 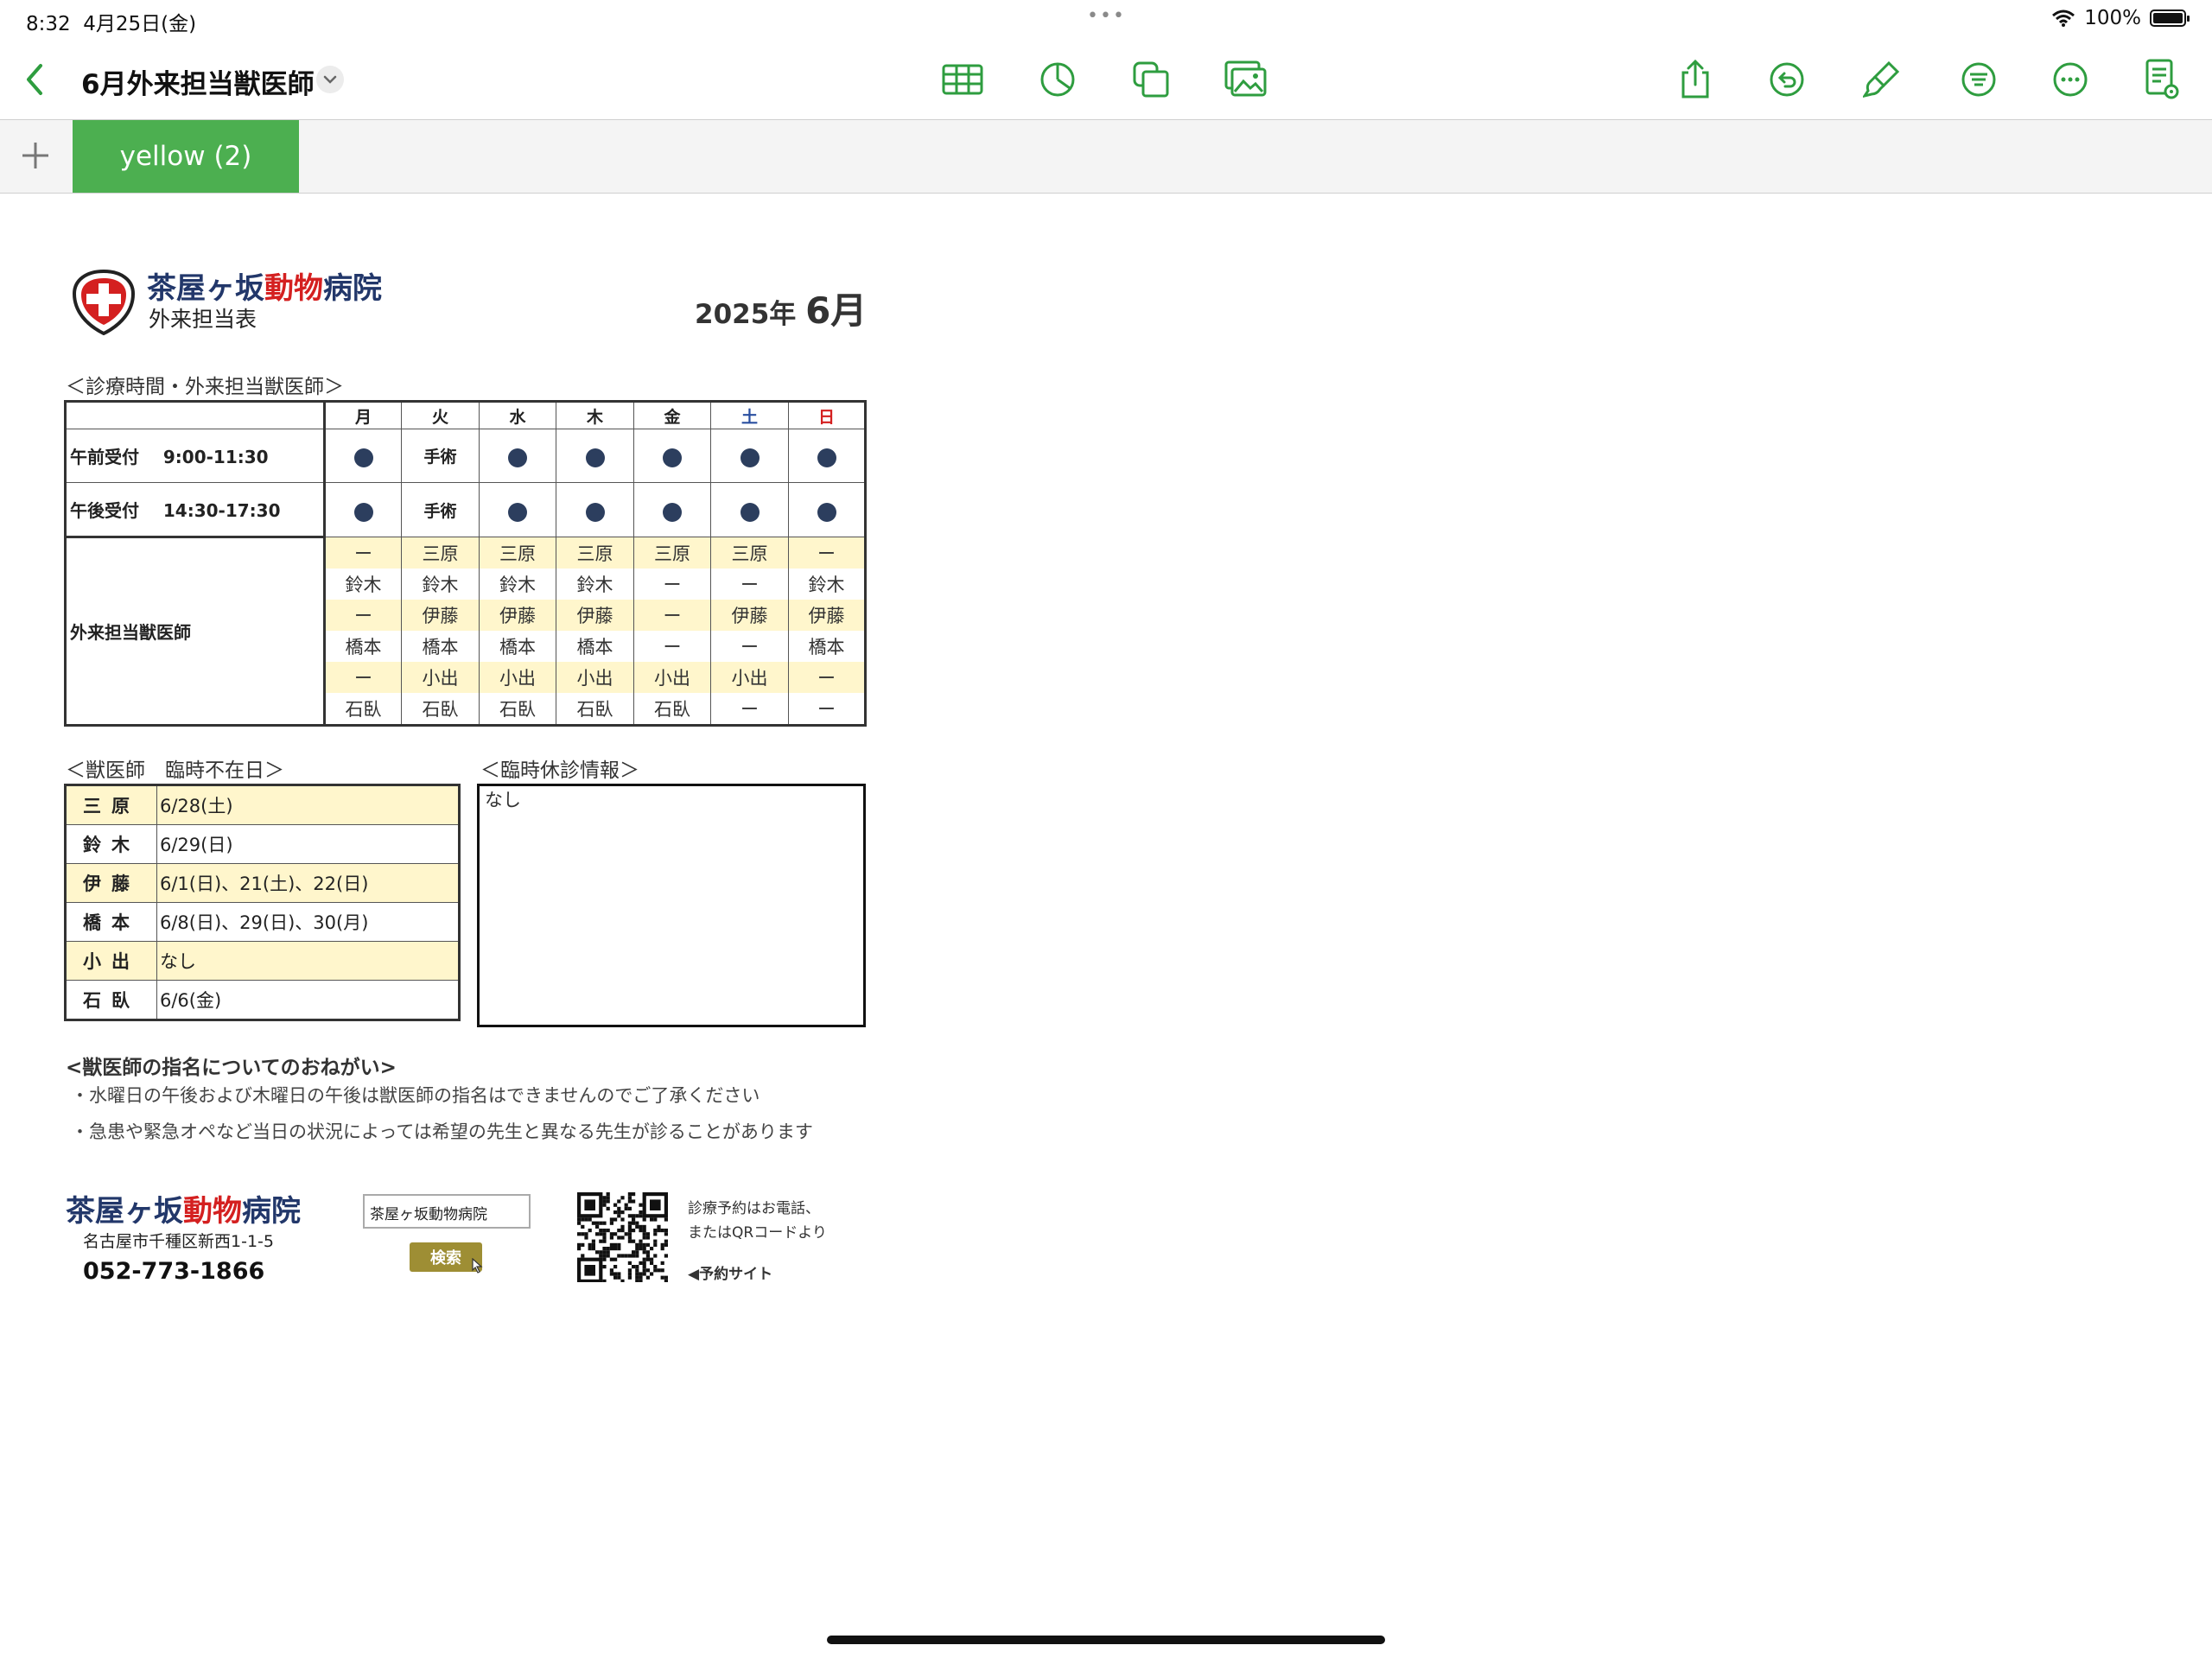 I want to click on day-header: 月, so click(x=362, y=415).